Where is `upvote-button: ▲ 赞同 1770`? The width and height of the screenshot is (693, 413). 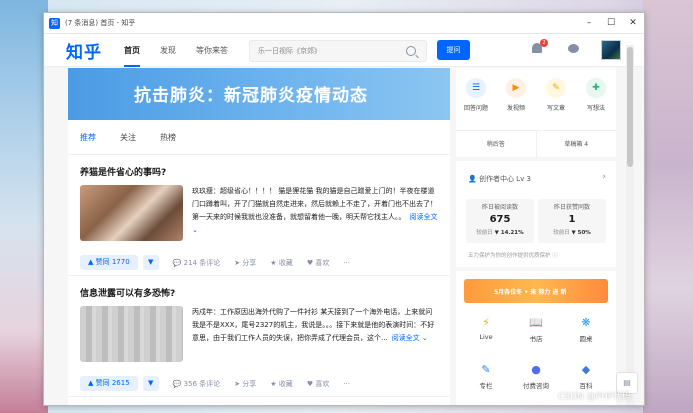 upvote-button: ▲ 赞同 1770 is located at coordinates (109, 262).